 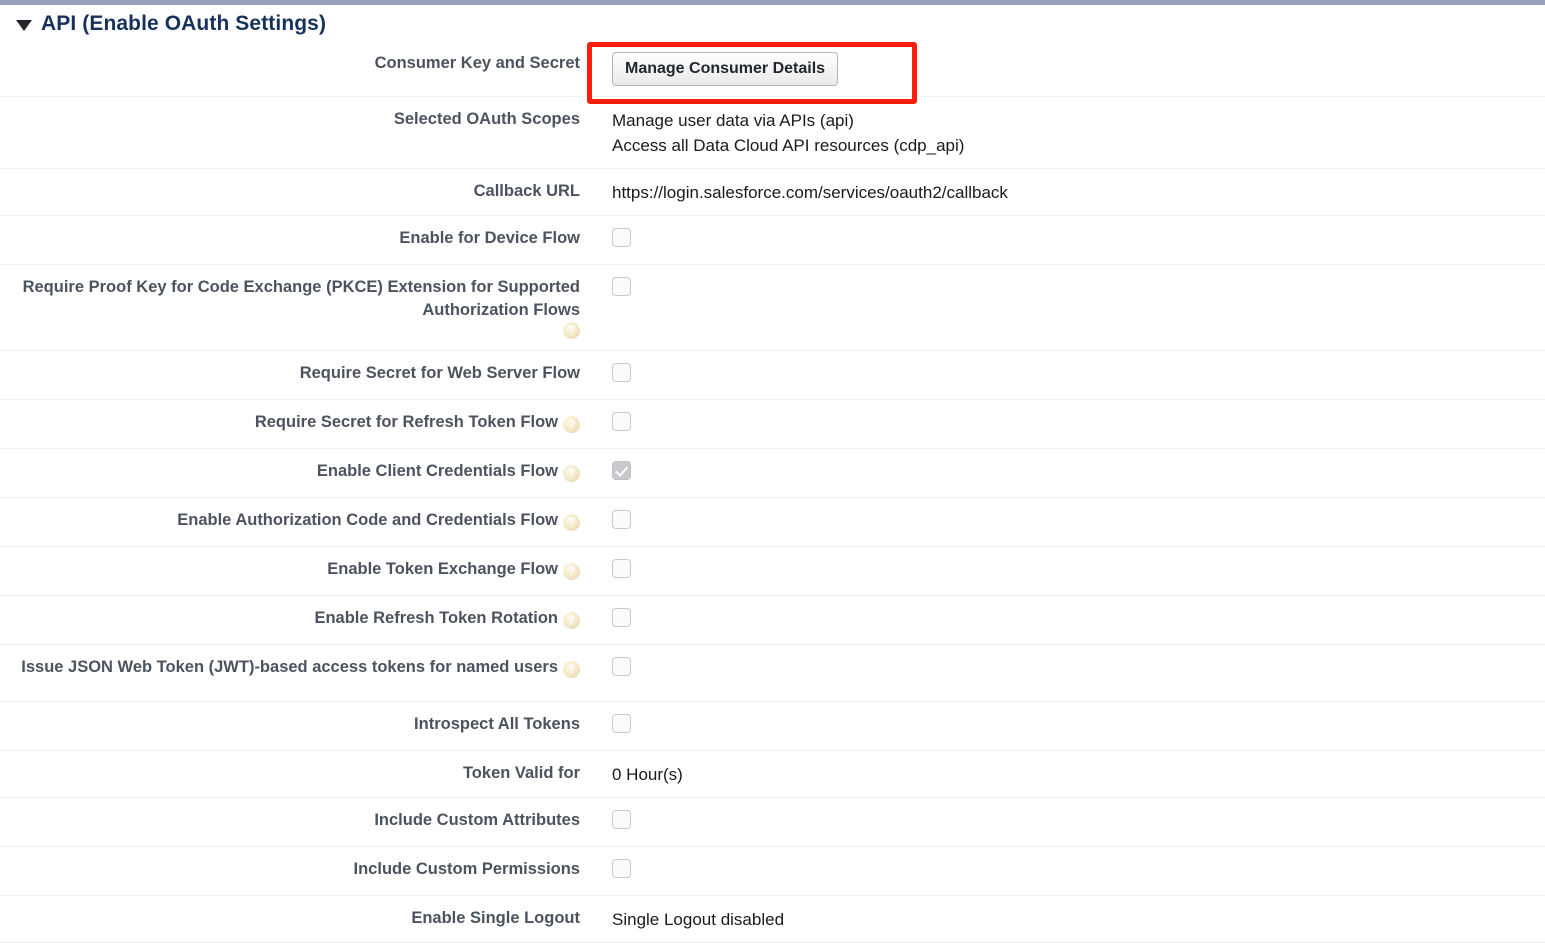 What do you see at coordinates (436, 618) in the screenshot?
I see `field-label: Enable Refresh Token Rotation` at bounding box center [436, 618].